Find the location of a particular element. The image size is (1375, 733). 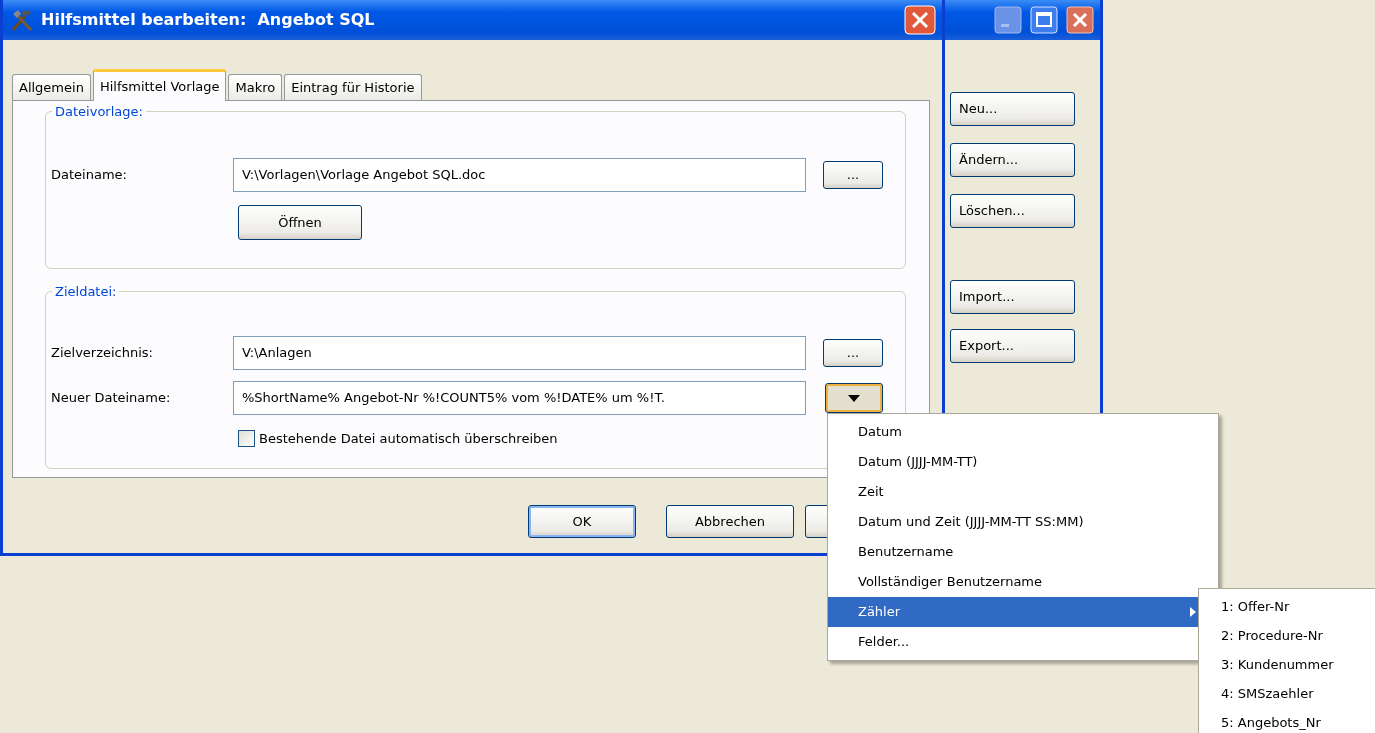

caret-icon is located at coordinates (854, 398).